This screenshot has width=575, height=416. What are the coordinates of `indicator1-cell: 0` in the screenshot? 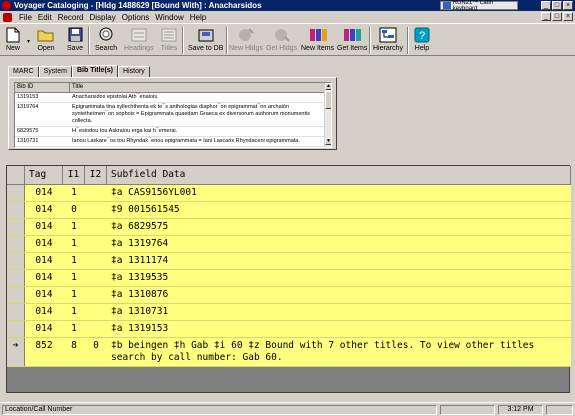 It's located at (74, 210).